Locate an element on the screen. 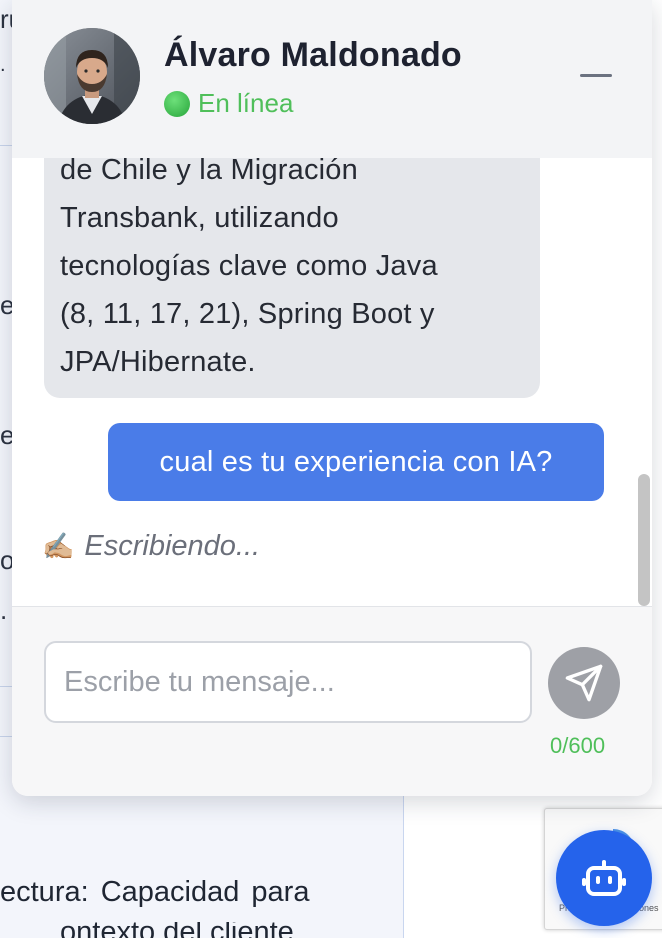  background-paragraph-cut: ontexto del cliente is located at coordinates (177, 930).